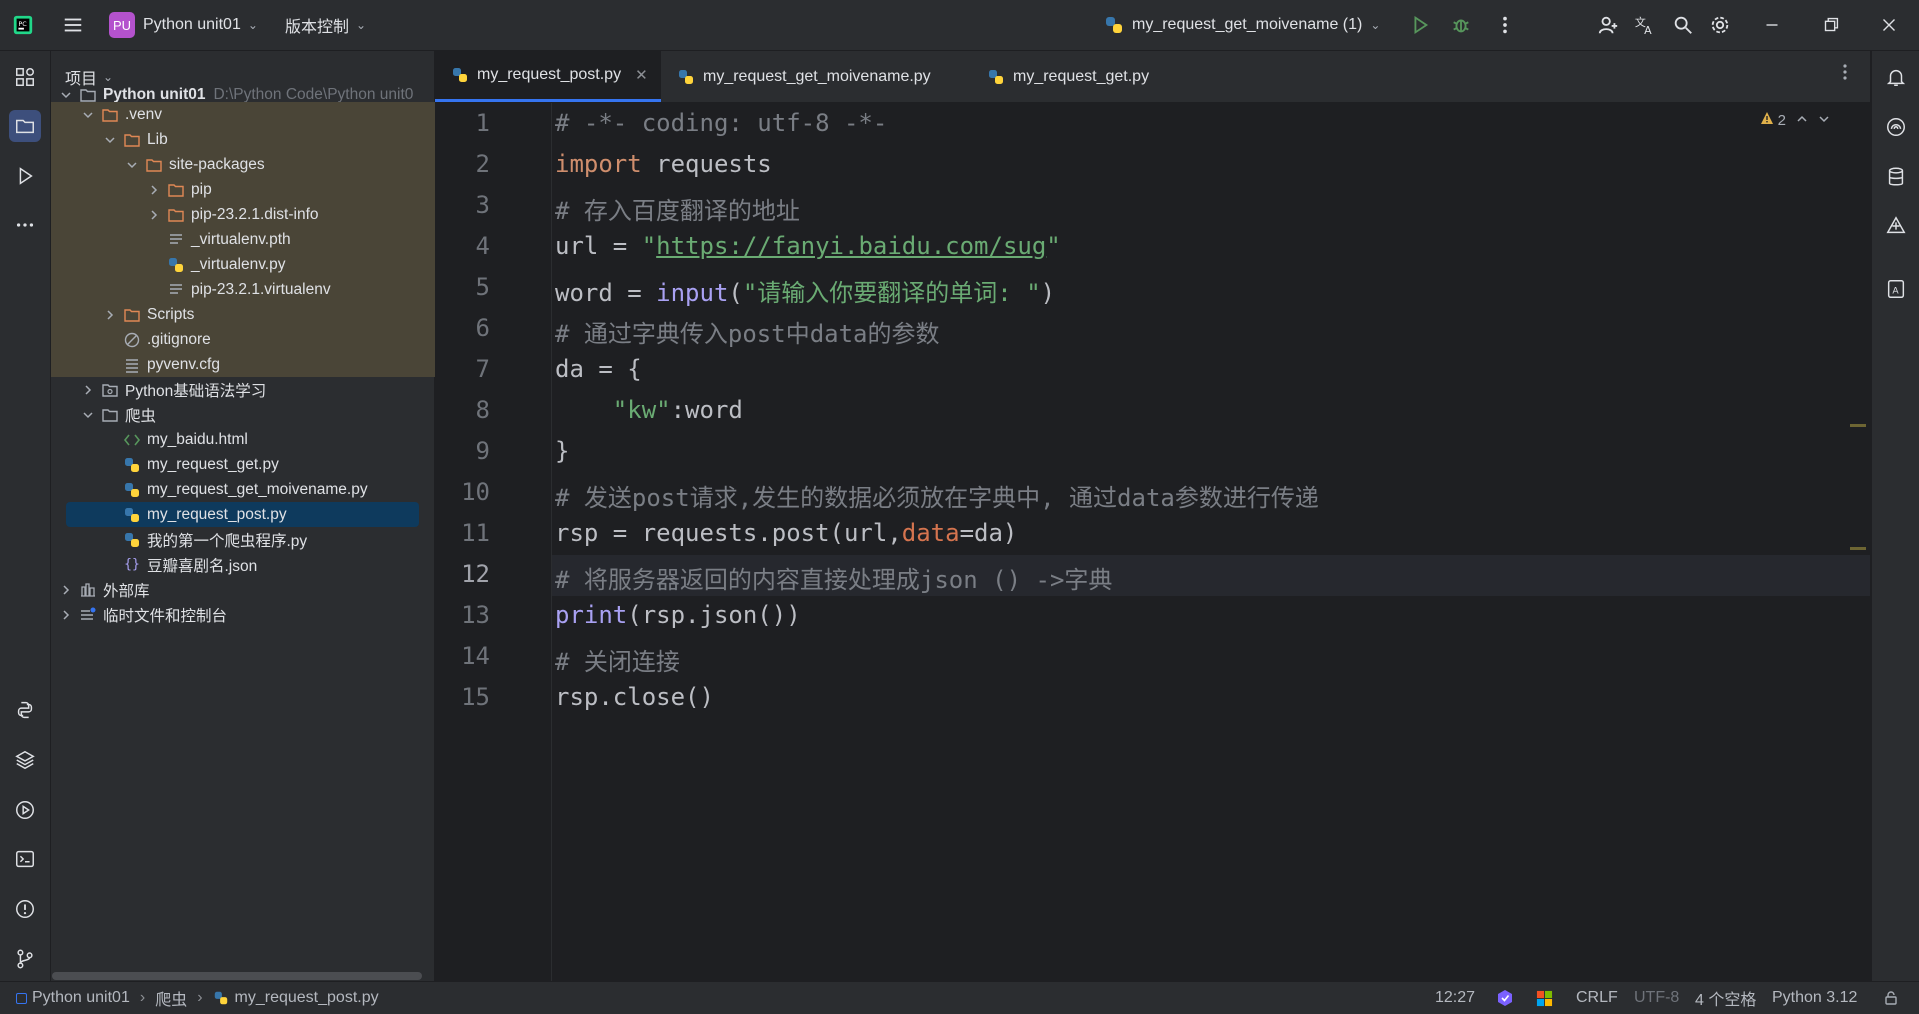 The width and height of the screenshot is (1919, 1014). I want to click on tree-item-python-basics: Python基础语法学习, so click(257, 389).